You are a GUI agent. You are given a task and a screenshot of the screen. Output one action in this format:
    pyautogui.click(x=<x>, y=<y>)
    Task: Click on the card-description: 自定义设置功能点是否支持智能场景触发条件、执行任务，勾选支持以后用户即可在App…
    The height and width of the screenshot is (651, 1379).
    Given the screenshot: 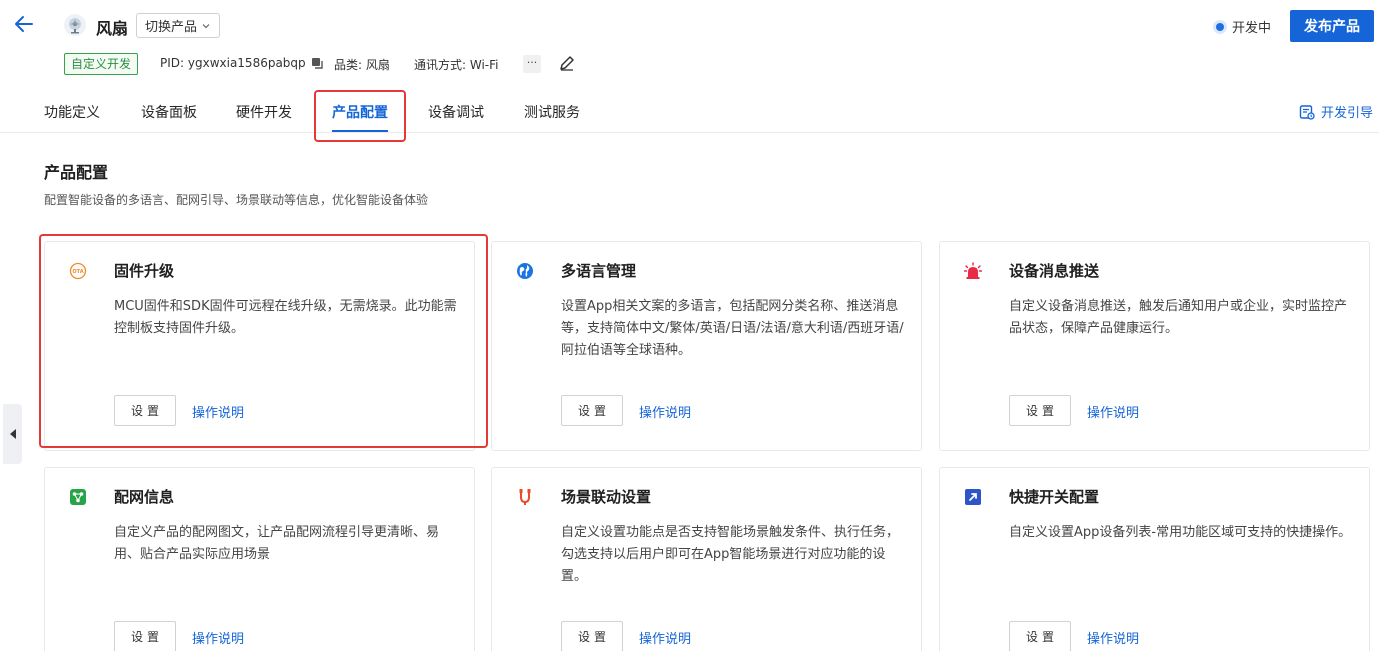 What is the action you would take?
    pyautogui.click(x=730, y=554)
    